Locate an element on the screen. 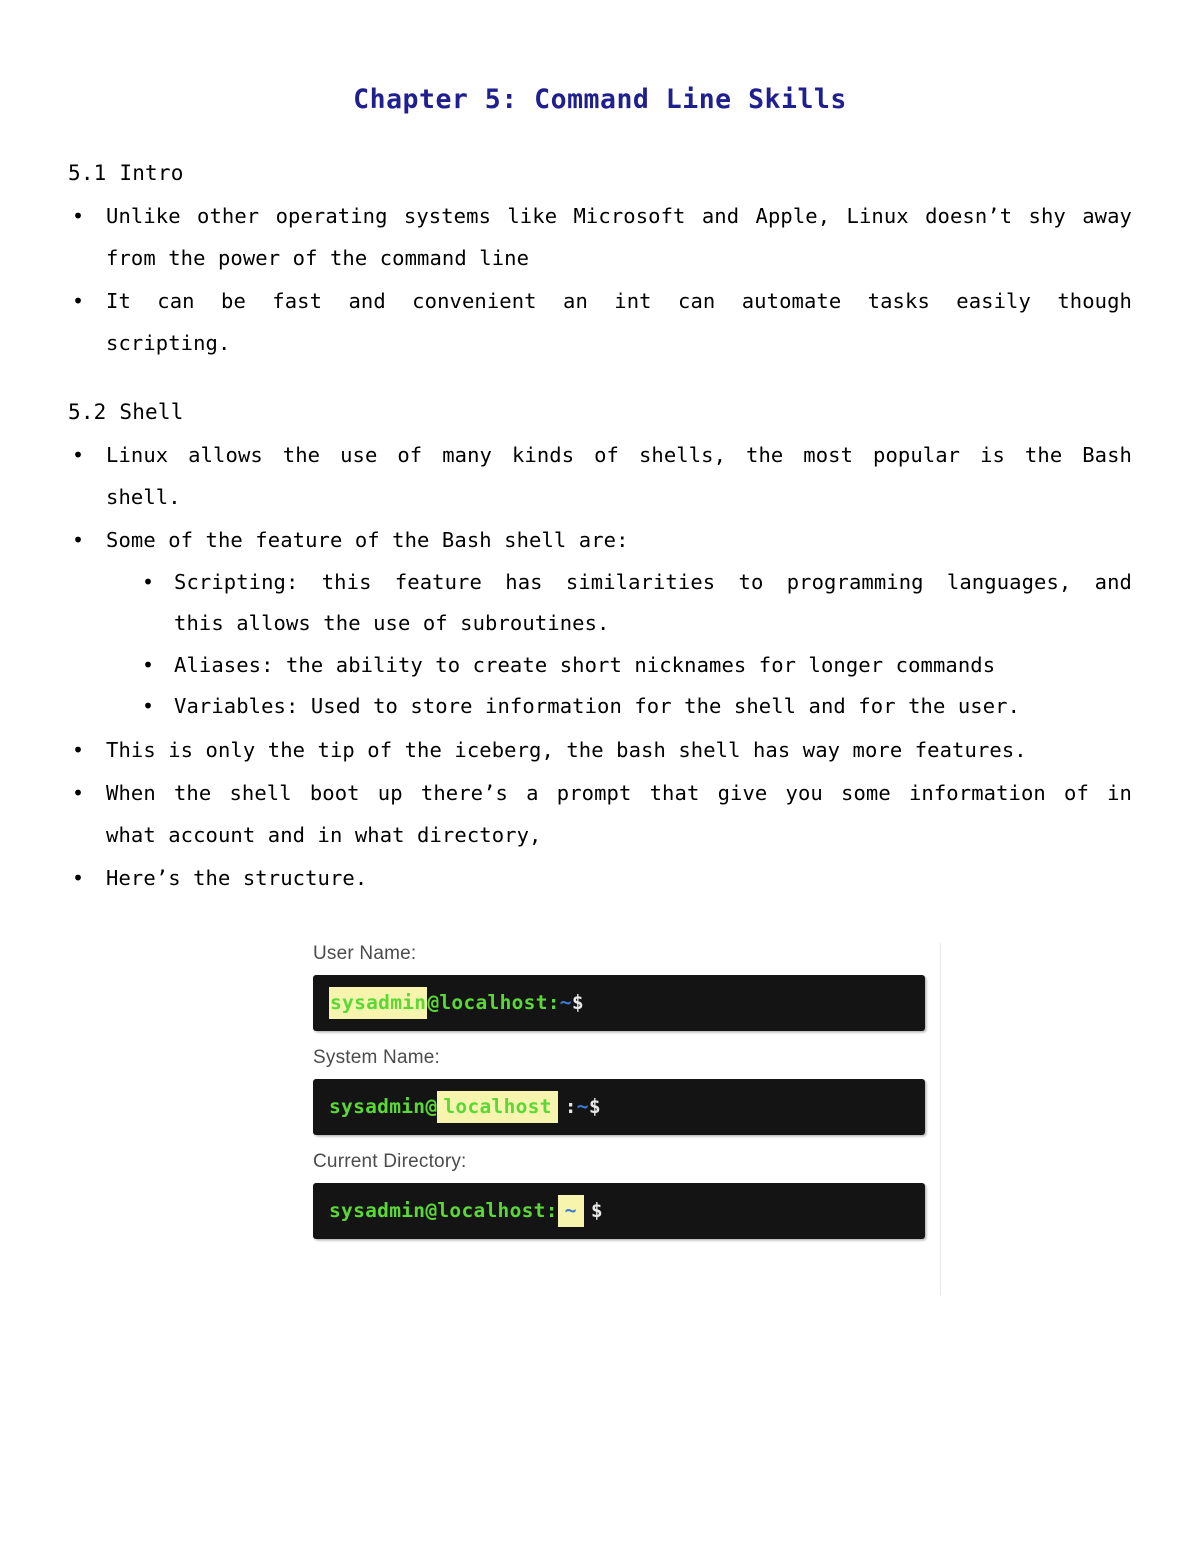 This screenshot has height=1553, width=1200. figure-panel-system-name: System Name: sysadmin@ localhost: ~ $ is located at coordinates (627, 1091).